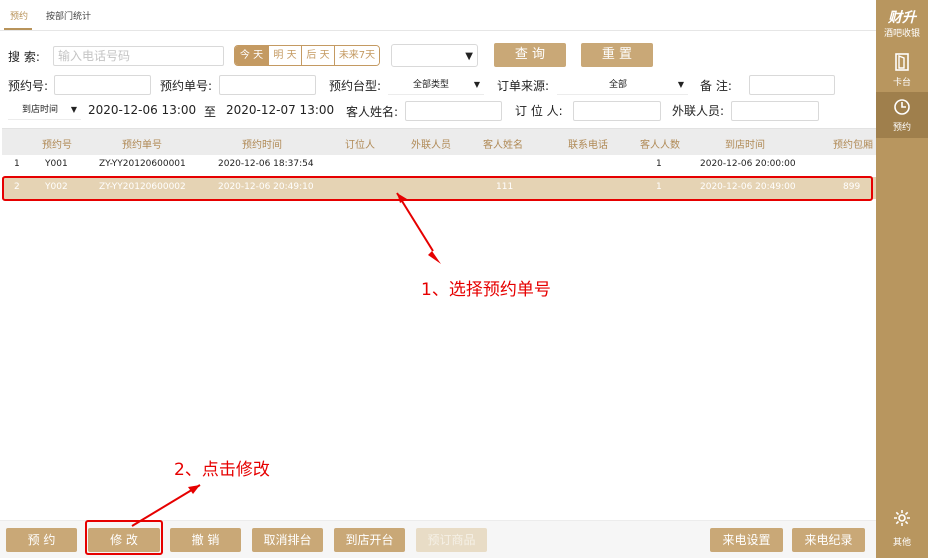 This screenshot has width=928, height=558. What do you see at coordinates (19, 15) in the screenshot?
I see `tab-booking: 预约` at bounding box center [19, 15].